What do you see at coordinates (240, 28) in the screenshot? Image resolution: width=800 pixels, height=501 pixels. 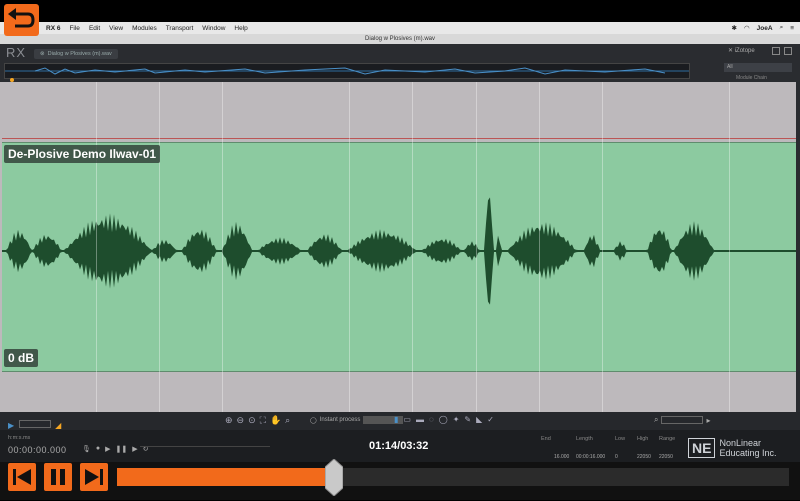 I see `menu-help: Help` at bounding box center [240, 28].